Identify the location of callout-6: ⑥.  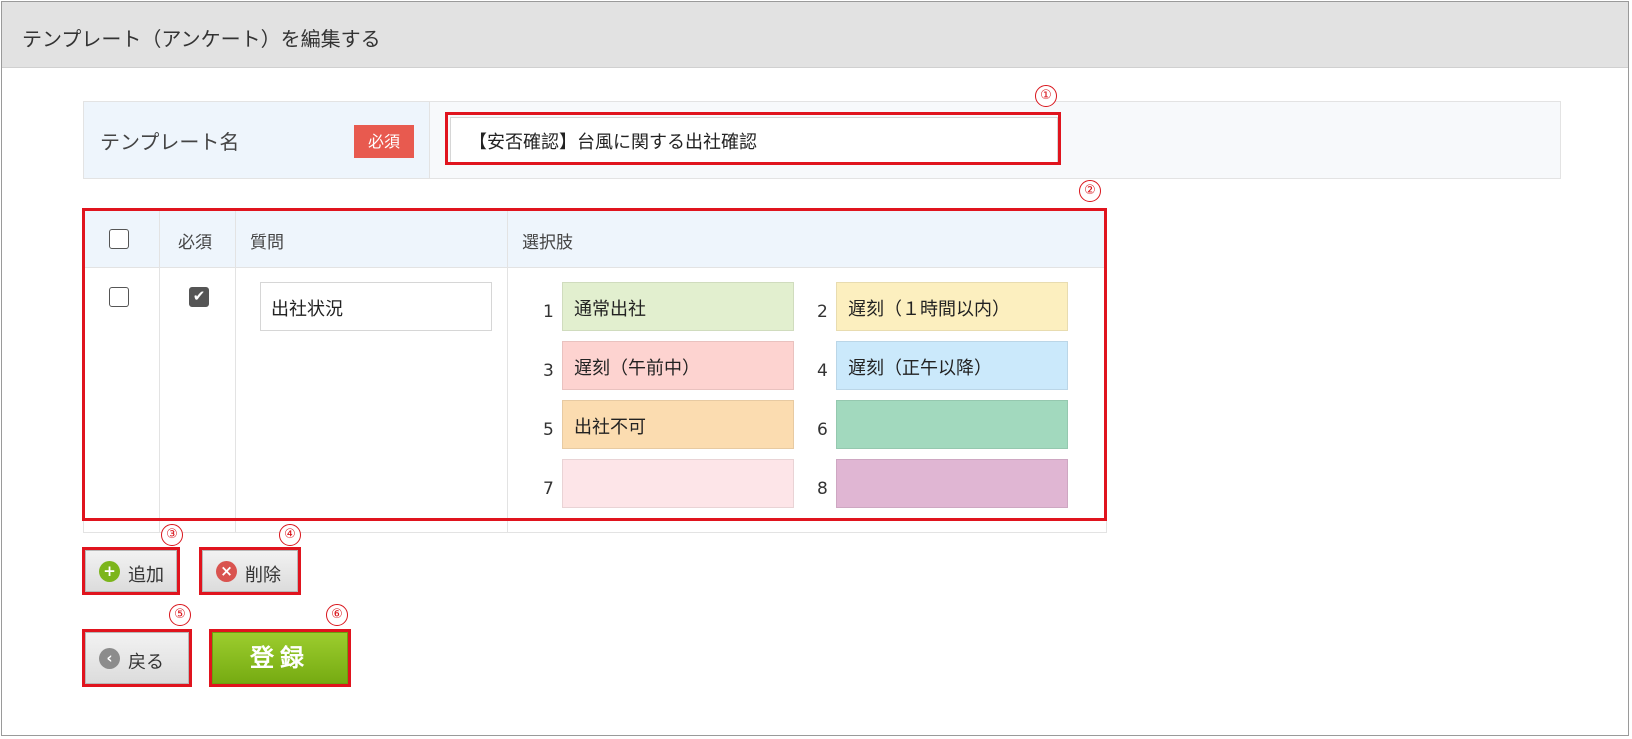
(337, 615).